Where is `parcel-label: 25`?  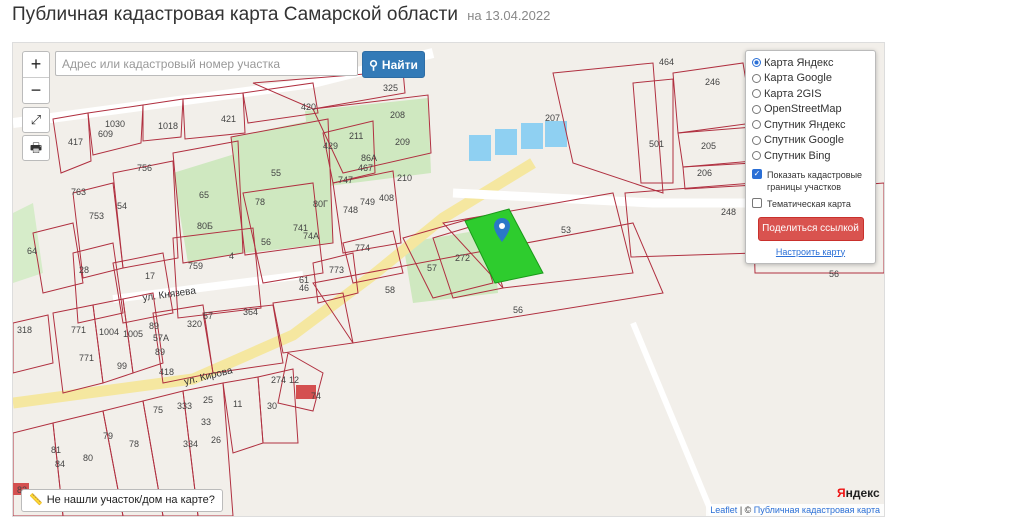
parcel-label: 25 is located at coordinates (208, 400).